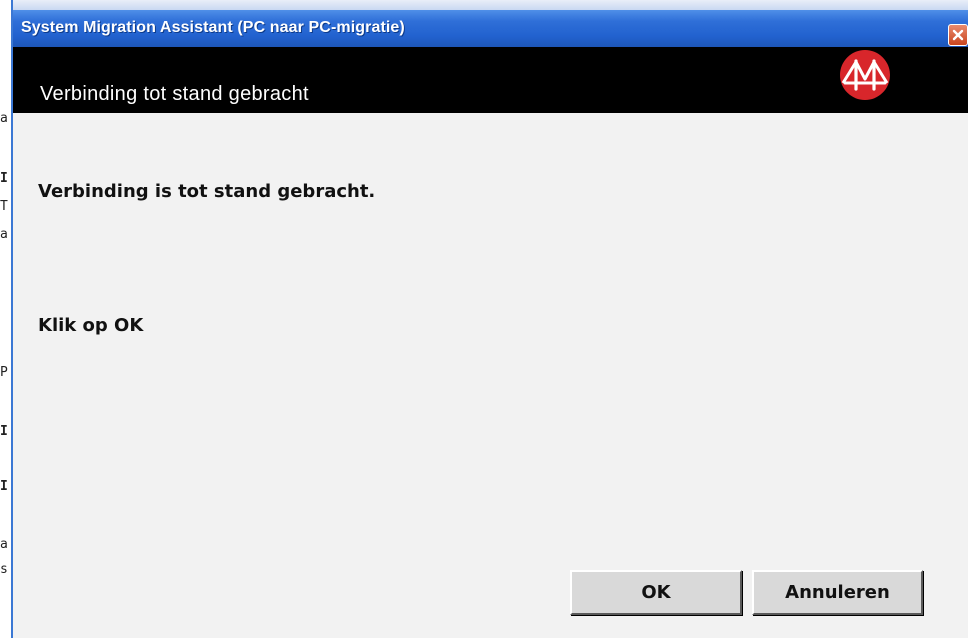 This screenshot has width=968, height=638. Describe the element at coordinates (4, 372) in the screenshot. I see `background-char: P` at that location.